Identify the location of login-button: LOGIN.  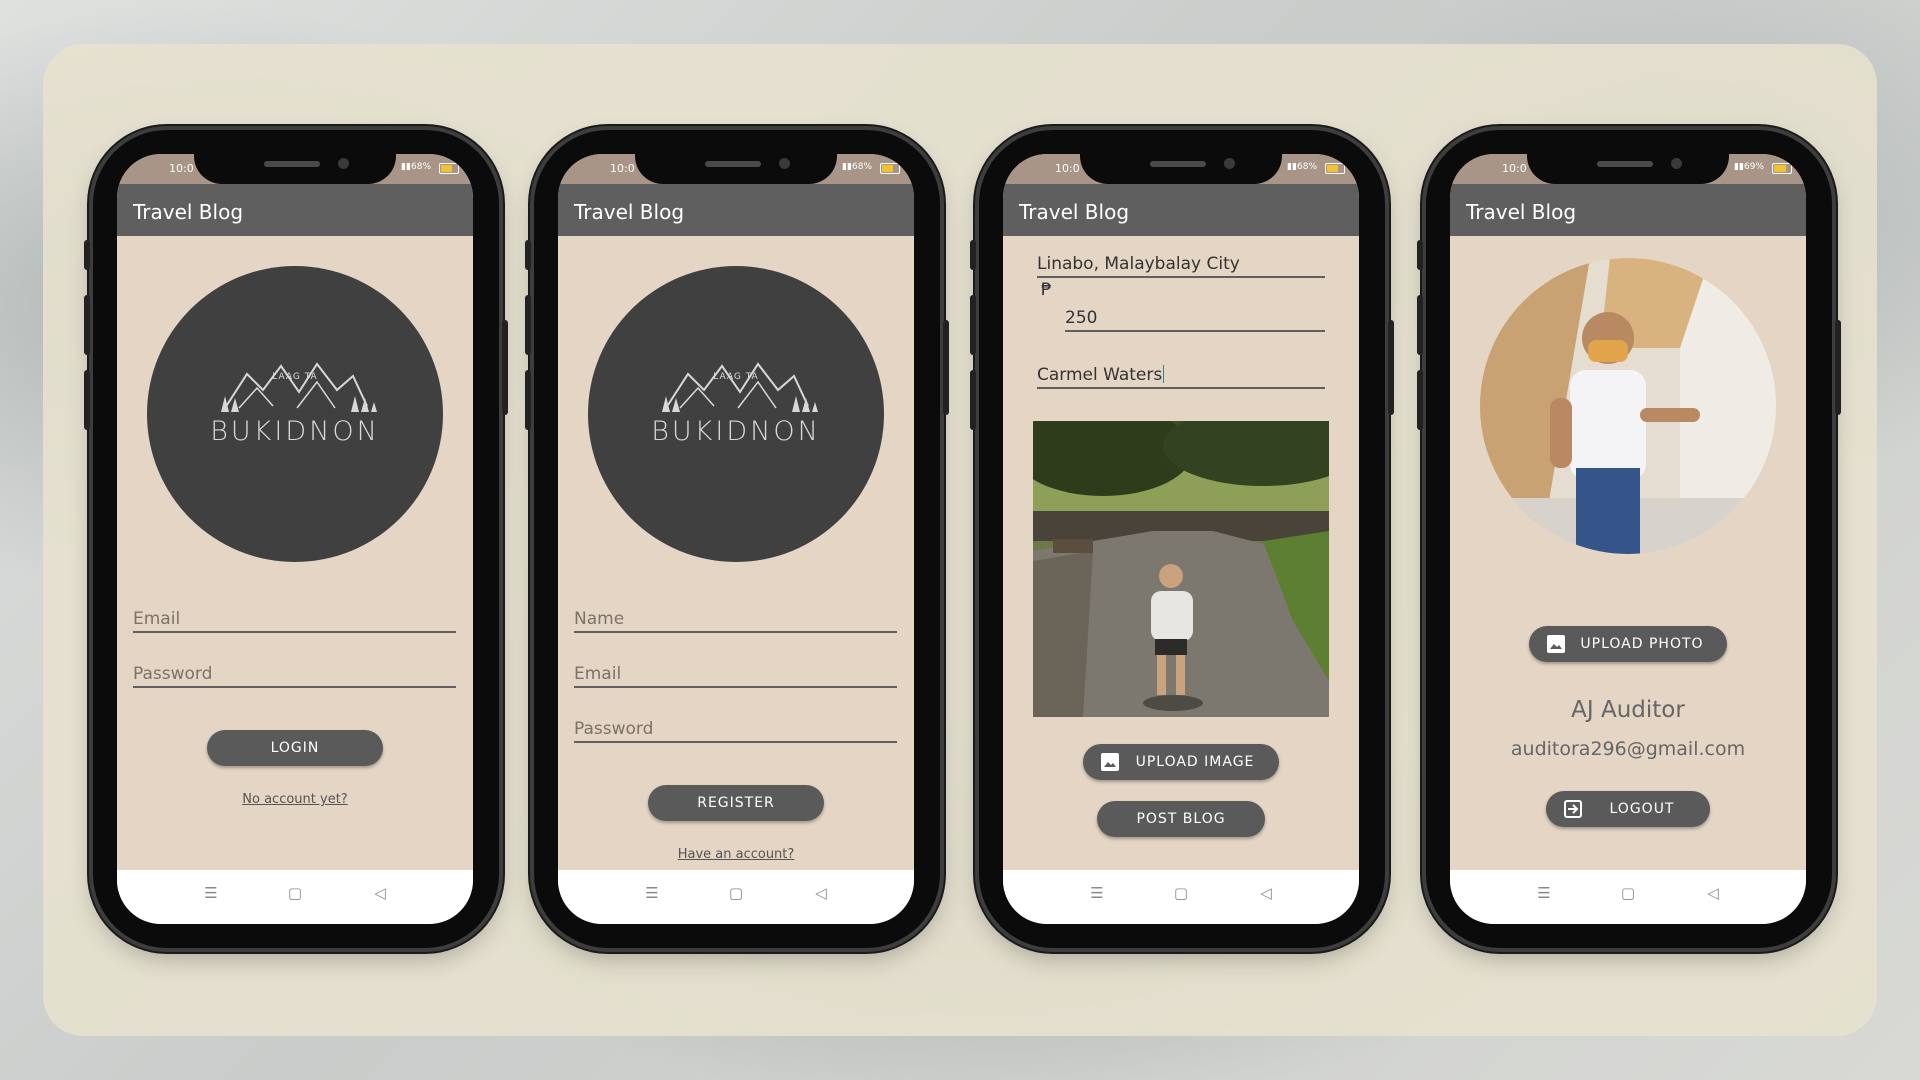
(295, 748).